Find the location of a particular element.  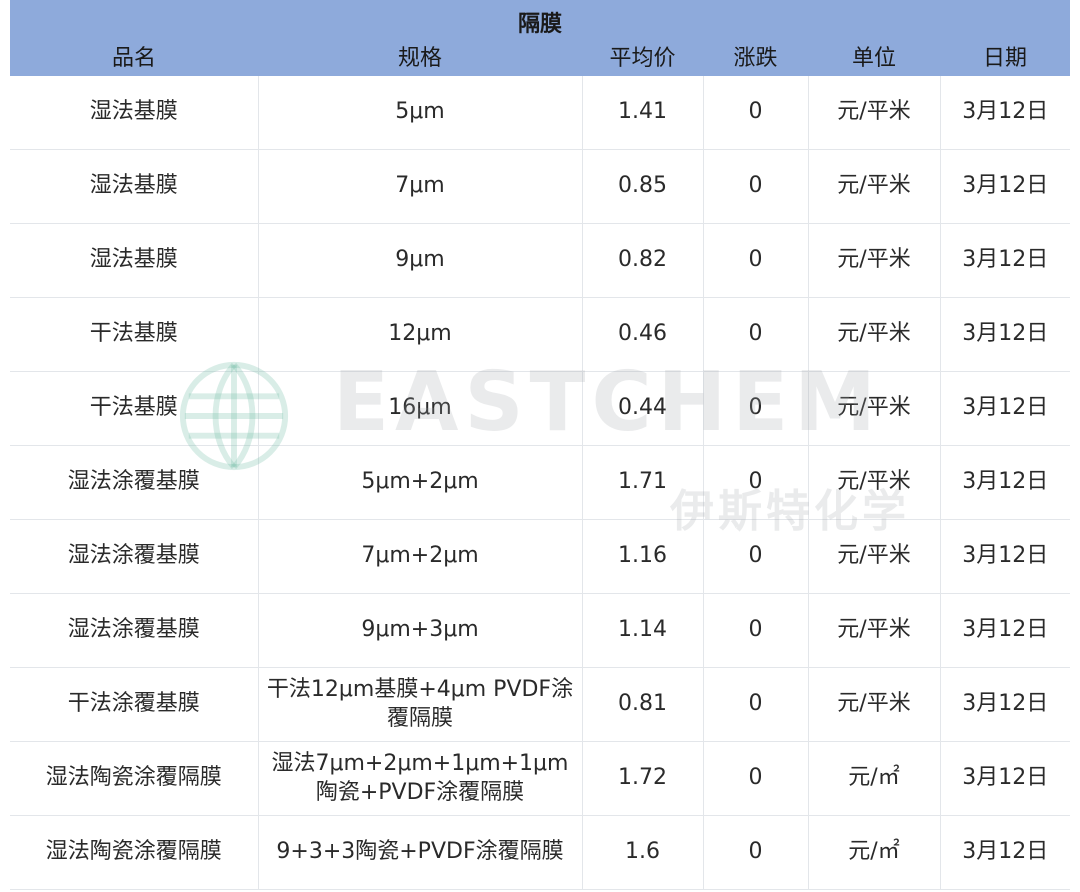

column-header-change: 涨跌 is located at coordinates (755, 57).